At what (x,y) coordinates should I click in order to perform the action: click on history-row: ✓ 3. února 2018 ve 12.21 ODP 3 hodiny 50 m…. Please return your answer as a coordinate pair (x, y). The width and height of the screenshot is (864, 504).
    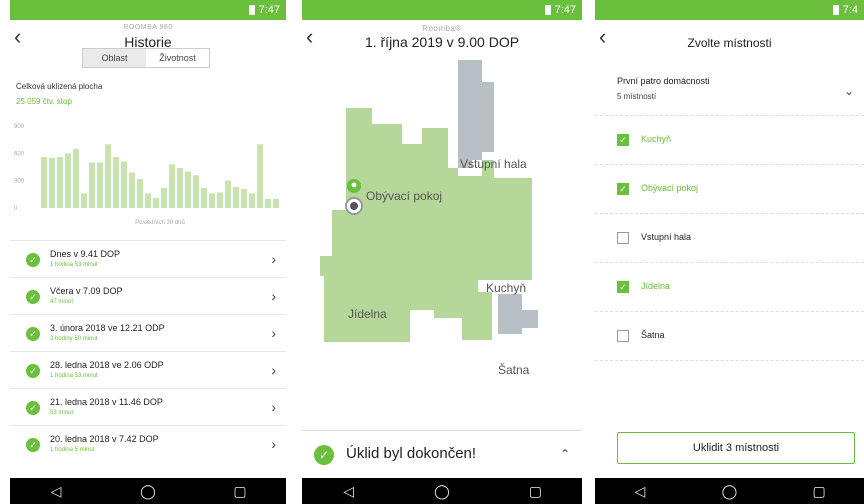
    Looking at the image, I should click on (148, 332).